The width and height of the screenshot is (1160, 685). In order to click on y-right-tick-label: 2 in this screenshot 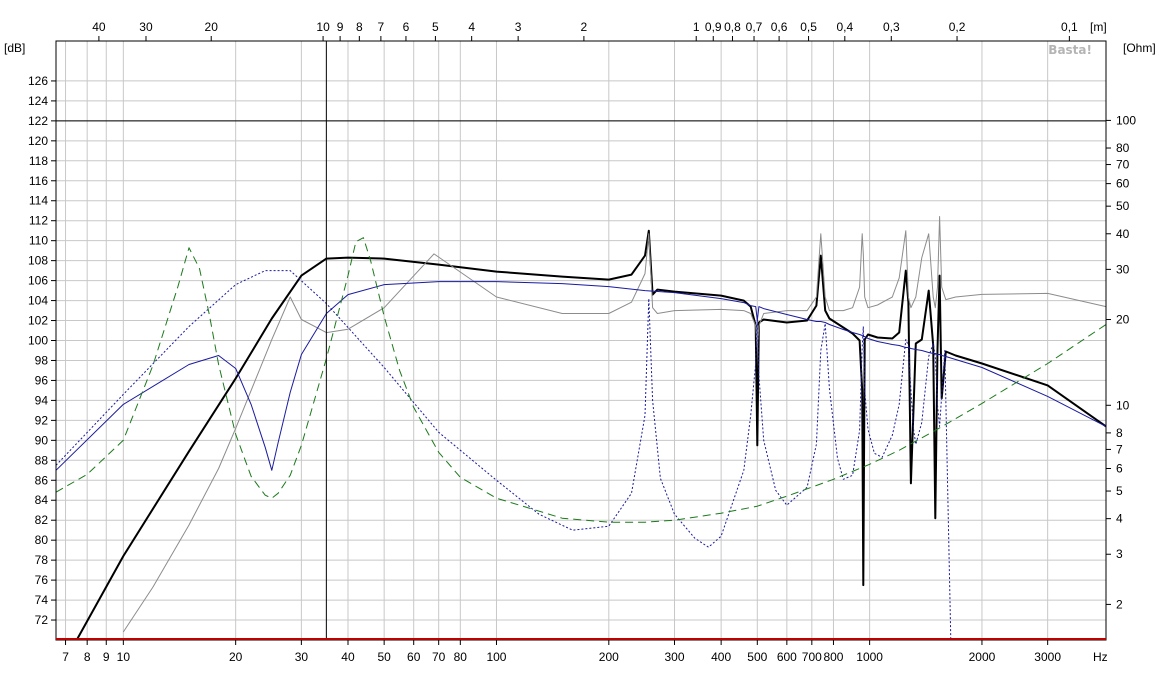, I will do `click(1119, 604)`.